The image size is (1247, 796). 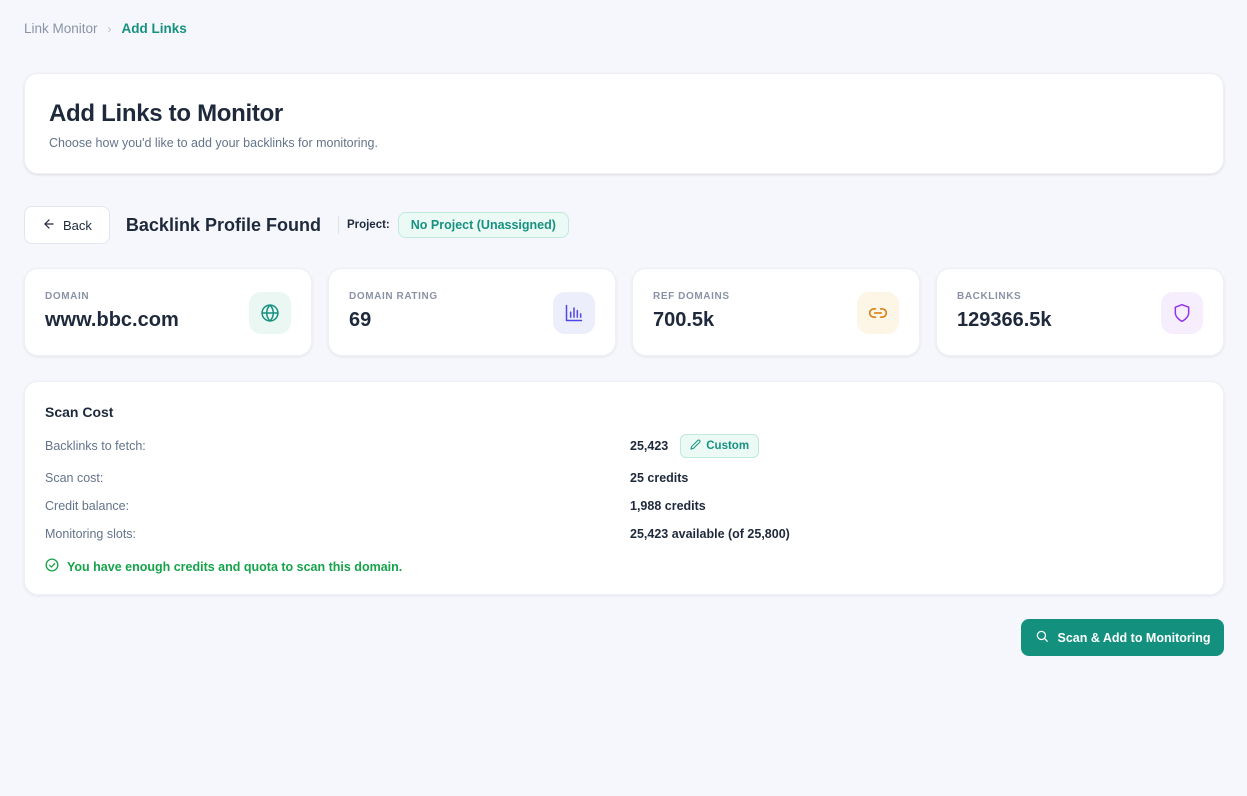 I want to click on cost-row-scan-cost: Scan cost: 25 credits, so click(x=624, y=478).